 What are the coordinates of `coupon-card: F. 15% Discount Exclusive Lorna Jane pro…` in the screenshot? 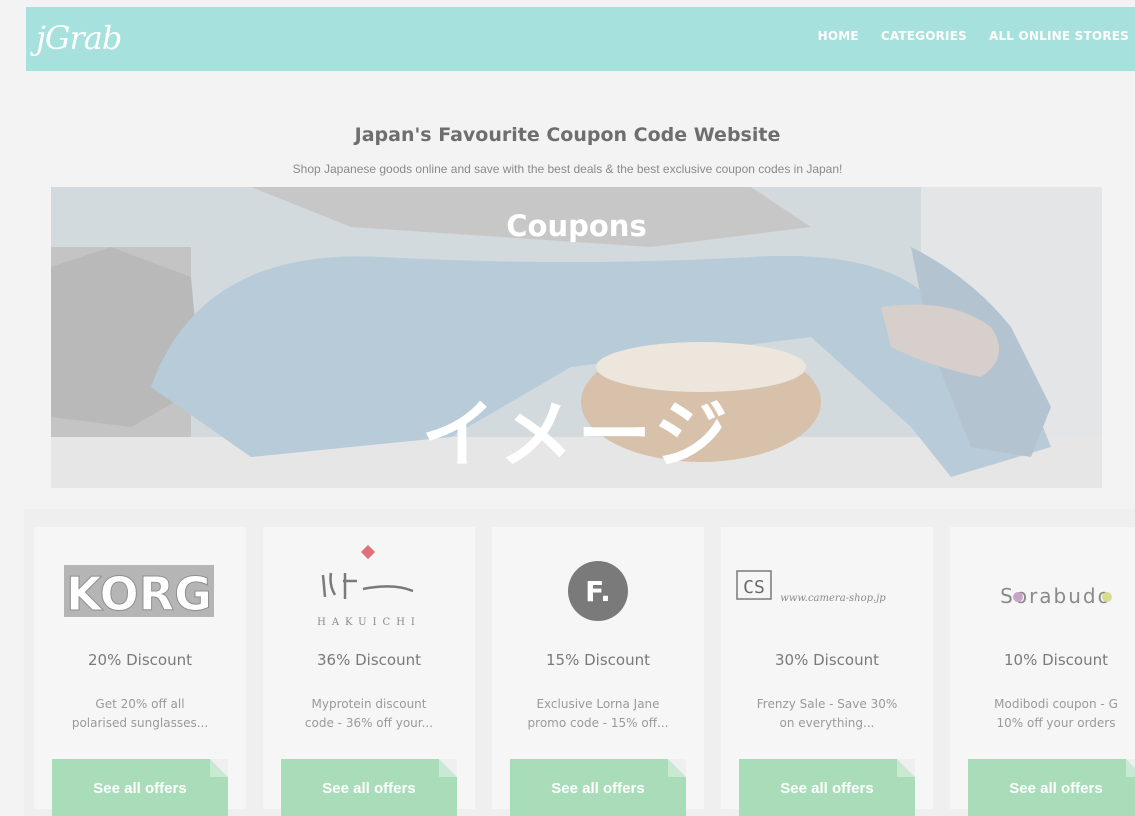 It's located at (598, 671).